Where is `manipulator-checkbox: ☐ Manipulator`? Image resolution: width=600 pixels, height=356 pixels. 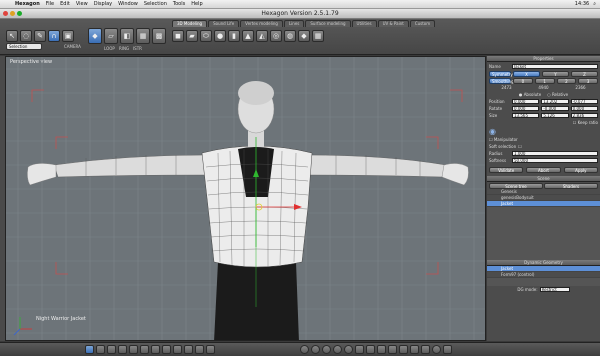 manipulator-checkbox: ☐ Manipulator is located at coordinates (503, 139).